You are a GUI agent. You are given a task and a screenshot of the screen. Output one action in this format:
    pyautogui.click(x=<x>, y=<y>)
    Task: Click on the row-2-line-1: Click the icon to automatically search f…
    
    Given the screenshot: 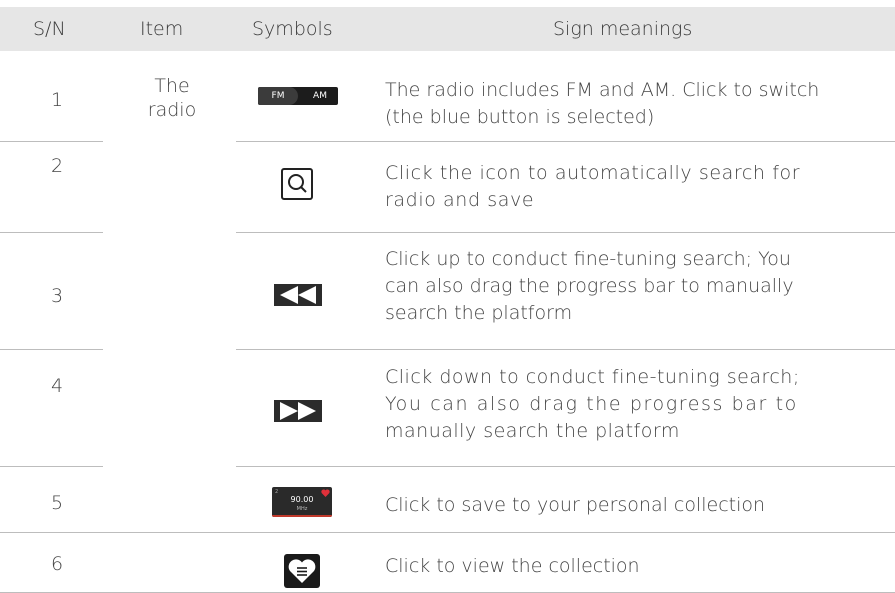 What is the action you would take?
    pyautogui.click(x=593, y=173)
    